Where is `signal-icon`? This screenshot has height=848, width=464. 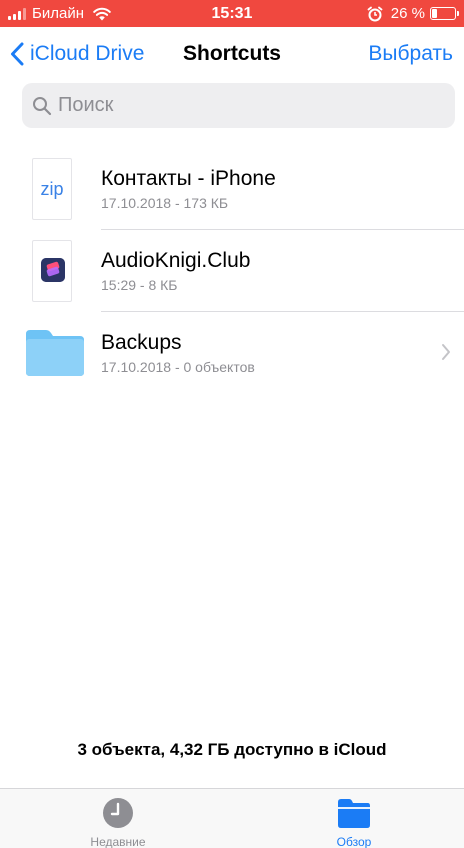
signal-icon is located at coordinates (17, 13).